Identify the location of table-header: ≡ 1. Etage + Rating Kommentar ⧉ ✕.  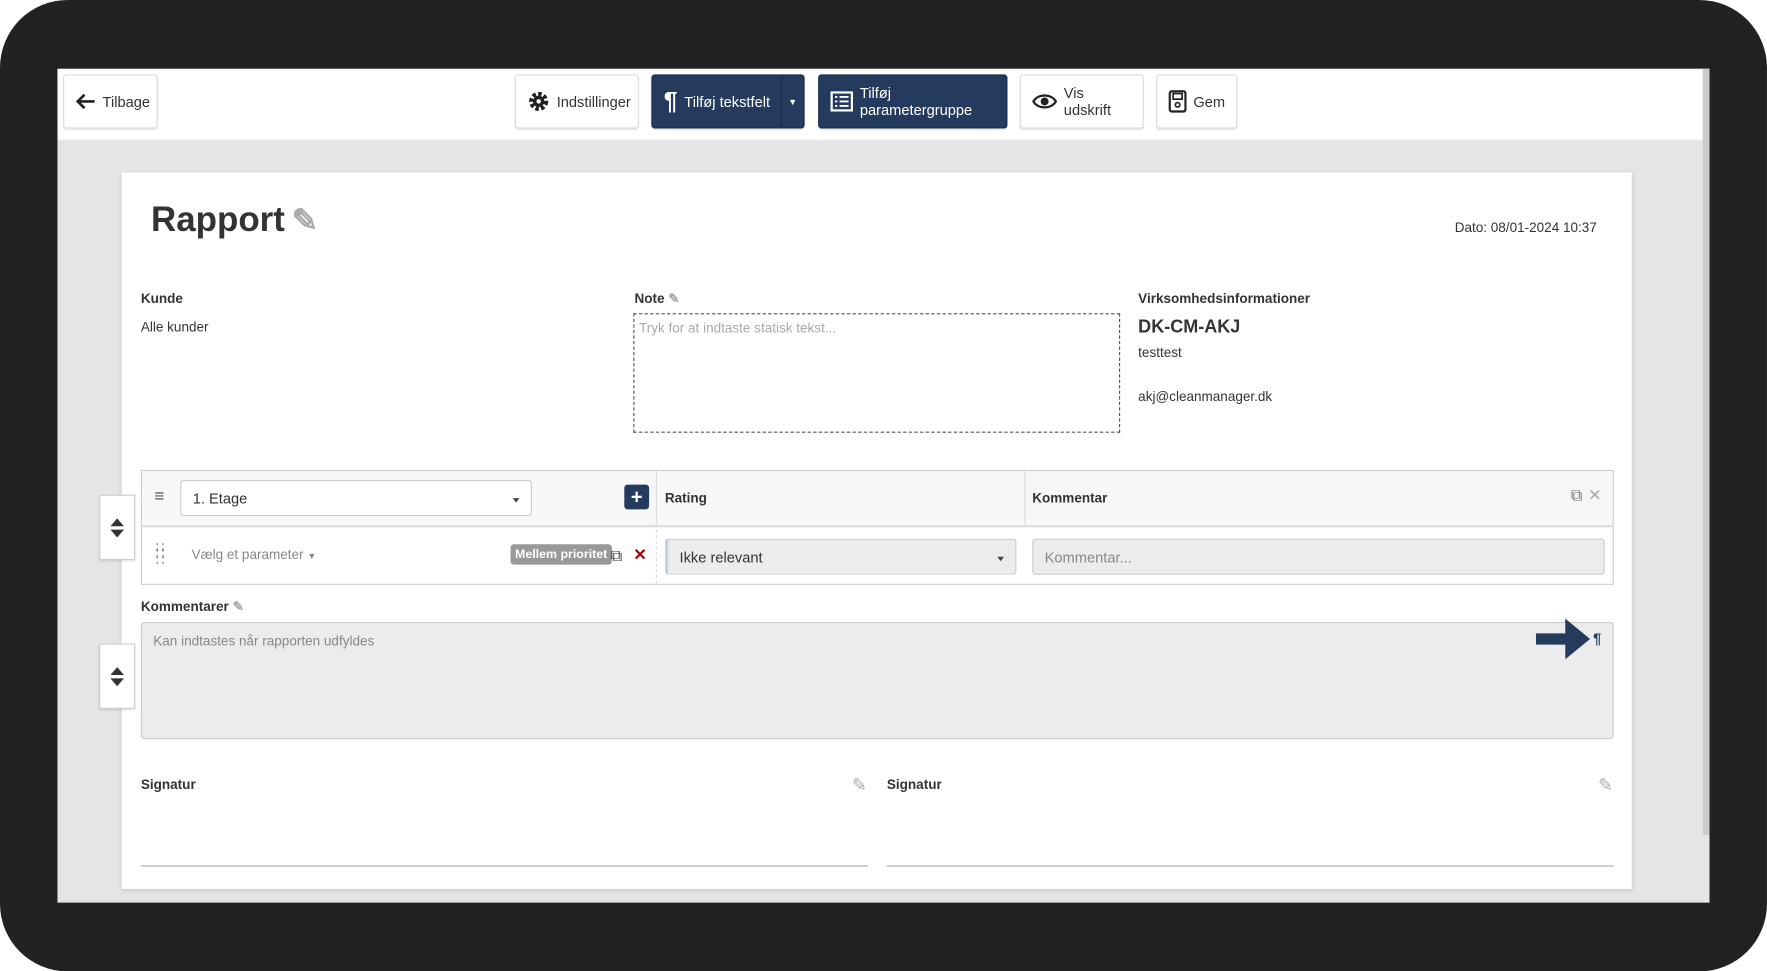
(877, 499).